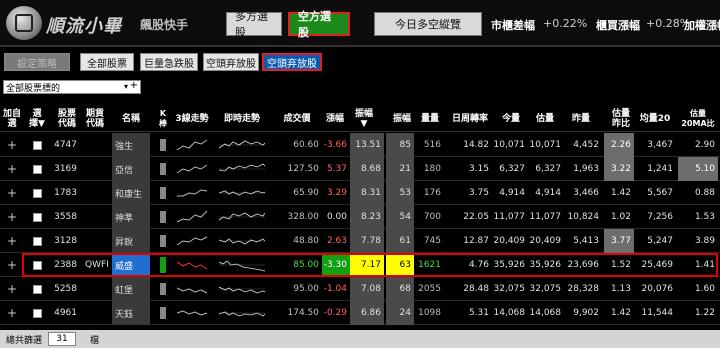 This screenshot has width=720, height=348. I want to click on cell-name: 亞信, so click(131, 169).